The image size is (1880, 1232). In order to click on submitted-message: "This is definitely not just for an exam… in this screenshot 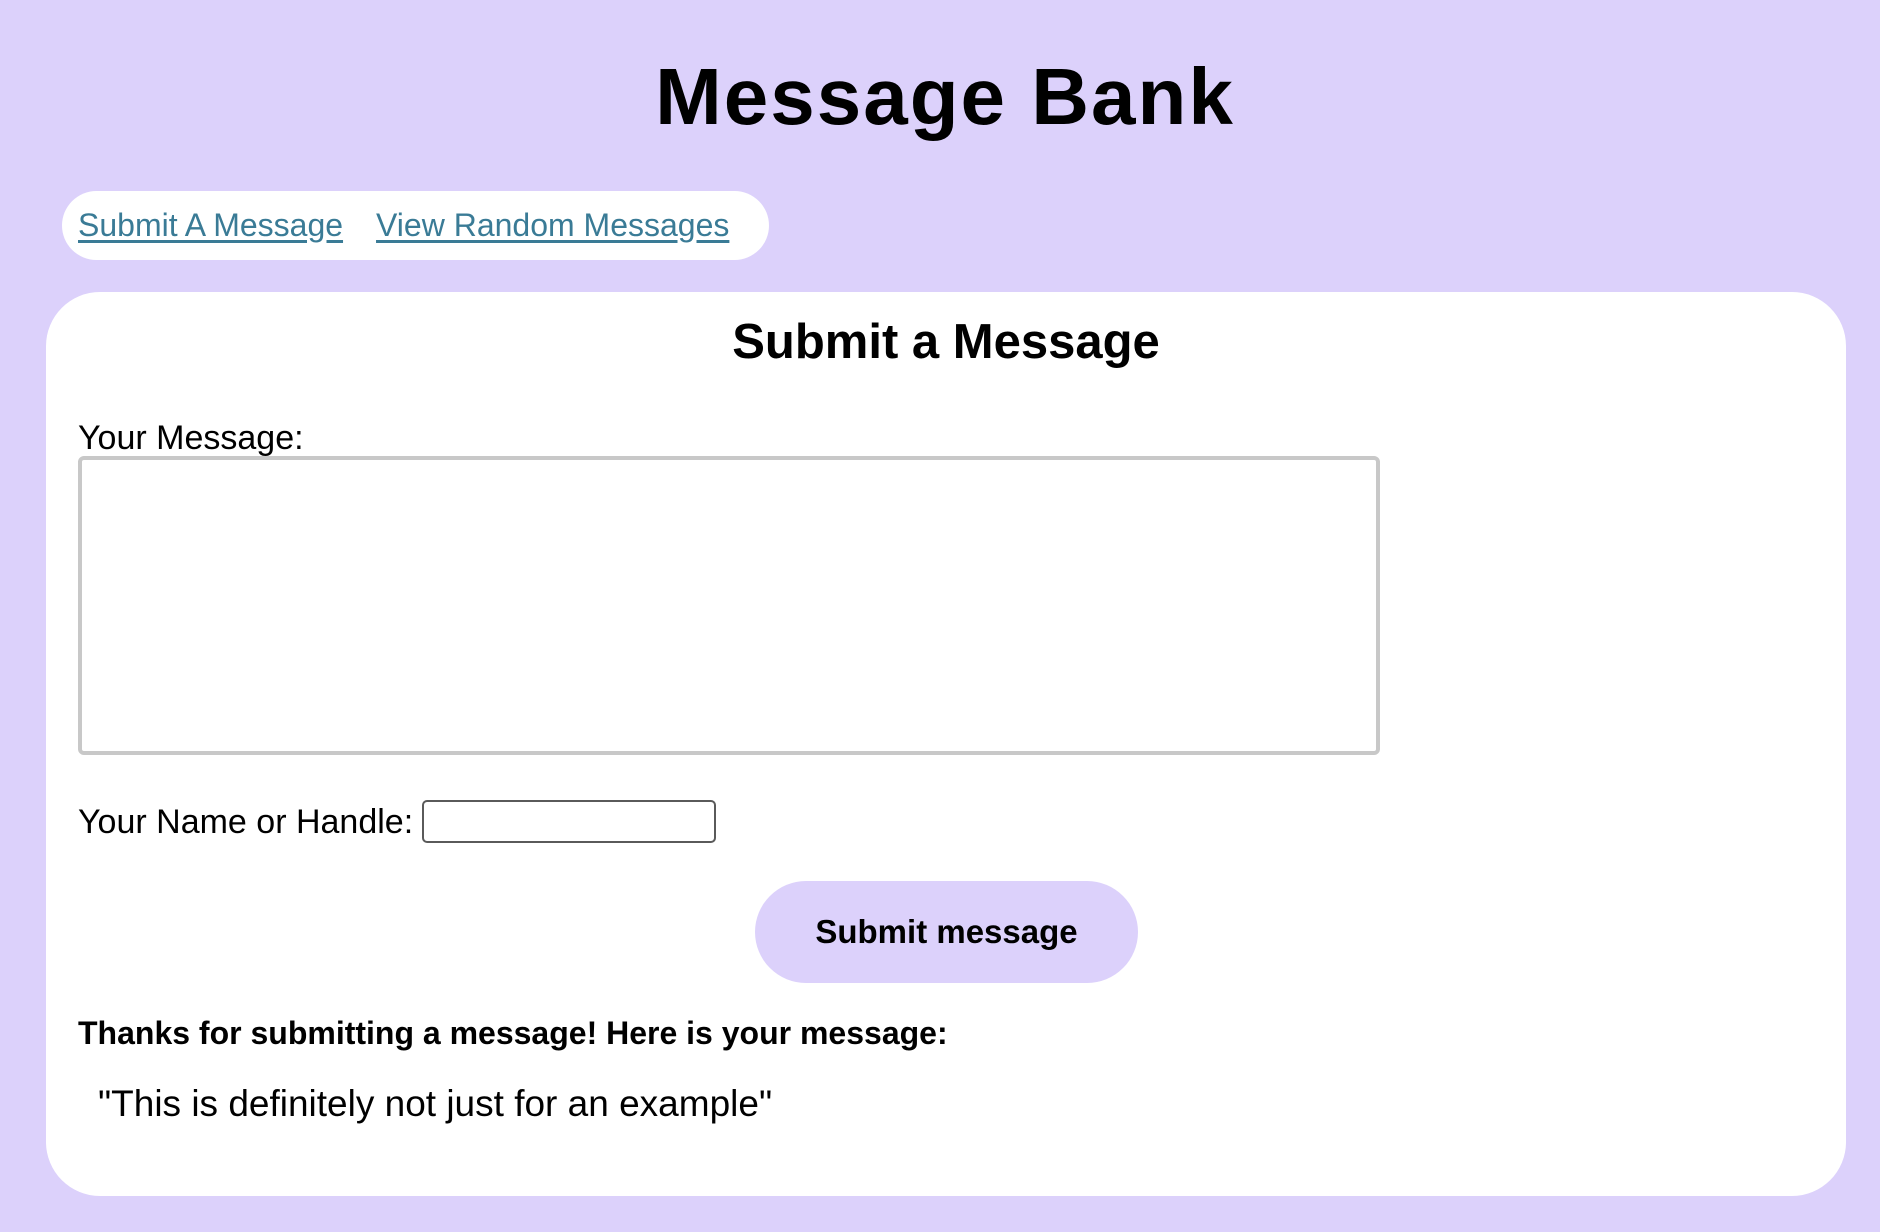, I will do `click(435, 1103)`.